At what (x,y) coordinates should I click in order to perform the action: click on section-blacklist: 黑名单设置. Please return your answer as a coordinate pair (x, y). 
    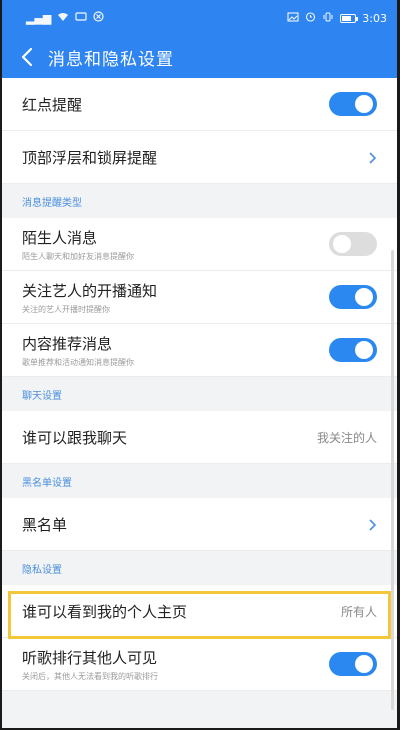
    Looking at the image, I should click on (199, 481).